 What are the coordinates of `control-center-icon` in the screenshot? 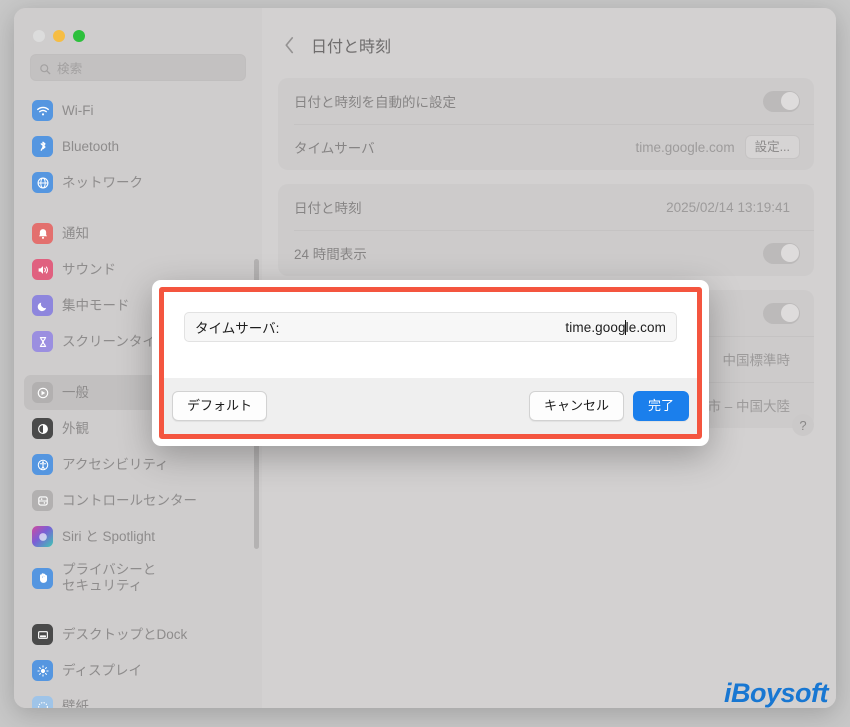 It's located at (42, 500).